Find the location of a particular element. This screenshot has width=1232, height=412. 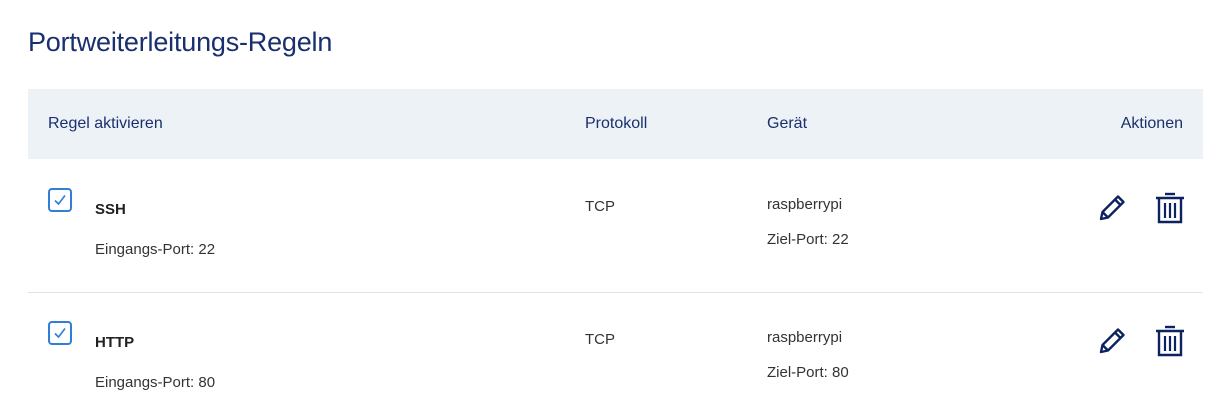

ingress-port: Eingangs-Port: 80 is located at coordinates (155, 382).